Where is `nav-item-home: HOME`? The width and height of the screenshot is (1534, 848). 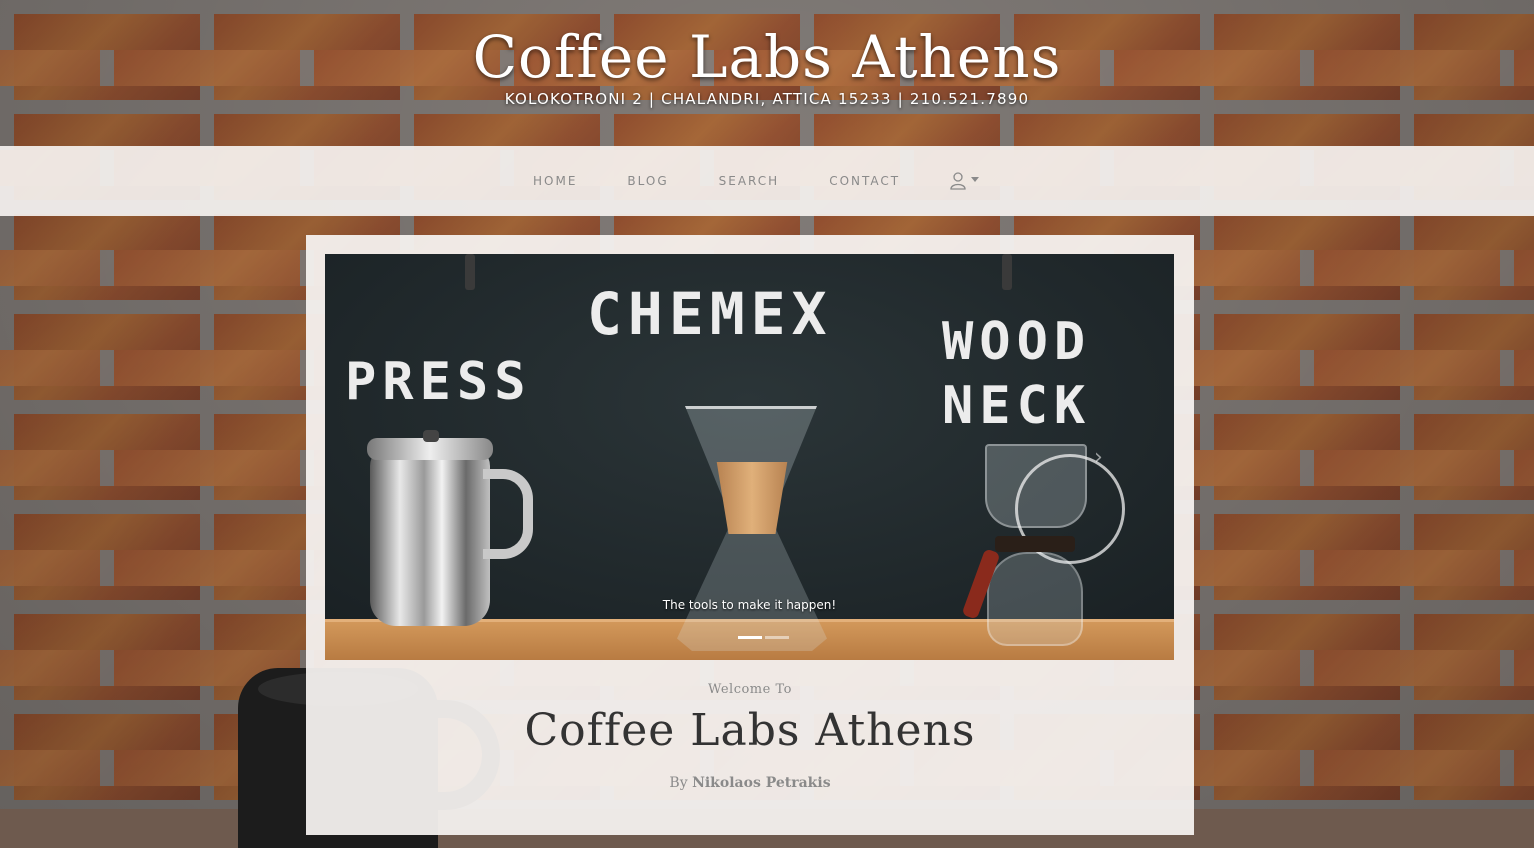 nav-item-home: HOME is located at coordinates (555, 181).